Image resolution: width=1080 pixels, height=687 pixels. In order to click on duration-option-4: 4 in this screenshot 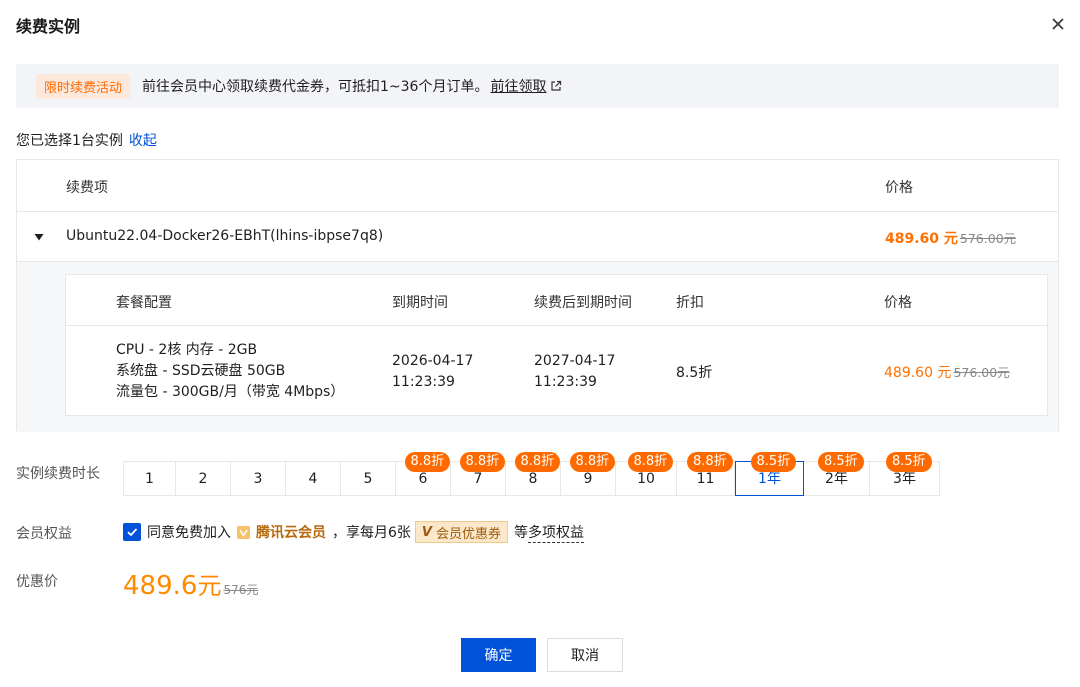, I will do `click(313, 478)`.